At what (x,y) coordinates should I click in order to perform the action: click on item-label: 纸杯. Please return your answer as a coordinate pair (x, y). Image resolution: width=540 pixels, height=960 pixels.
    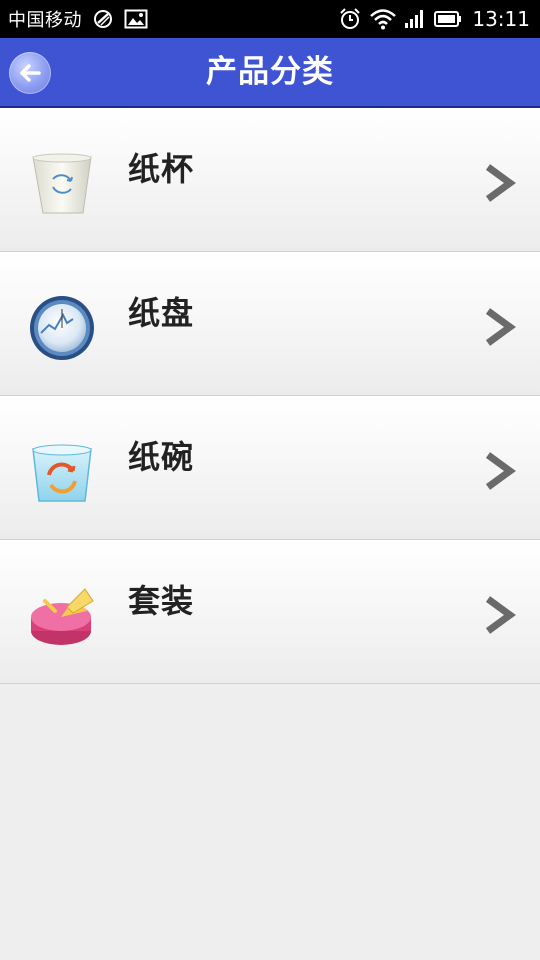
    Looking at the image, I should click on (161, 169).